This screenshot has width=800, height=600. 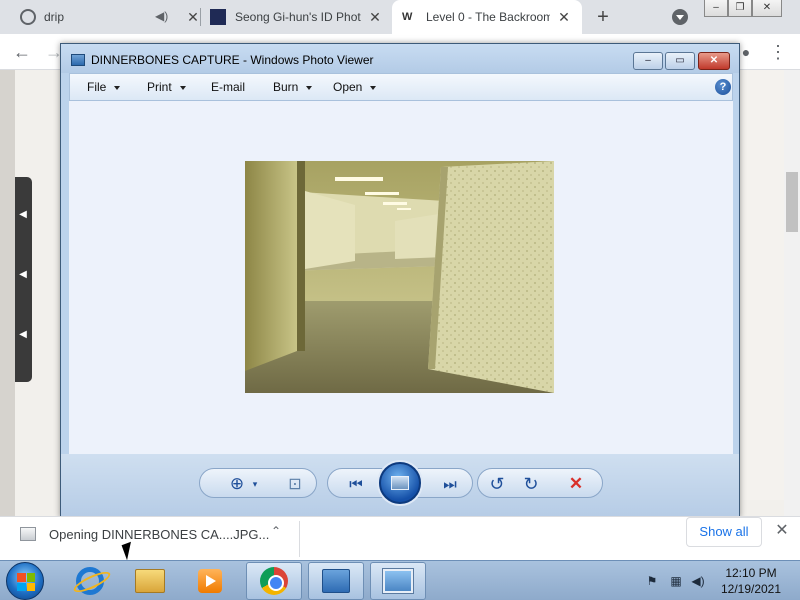 What do you see at coordinates (531, 484) in the screenshot?
I see `rotate-clockwise-icon: ↻` at bounding box center [531, 484].